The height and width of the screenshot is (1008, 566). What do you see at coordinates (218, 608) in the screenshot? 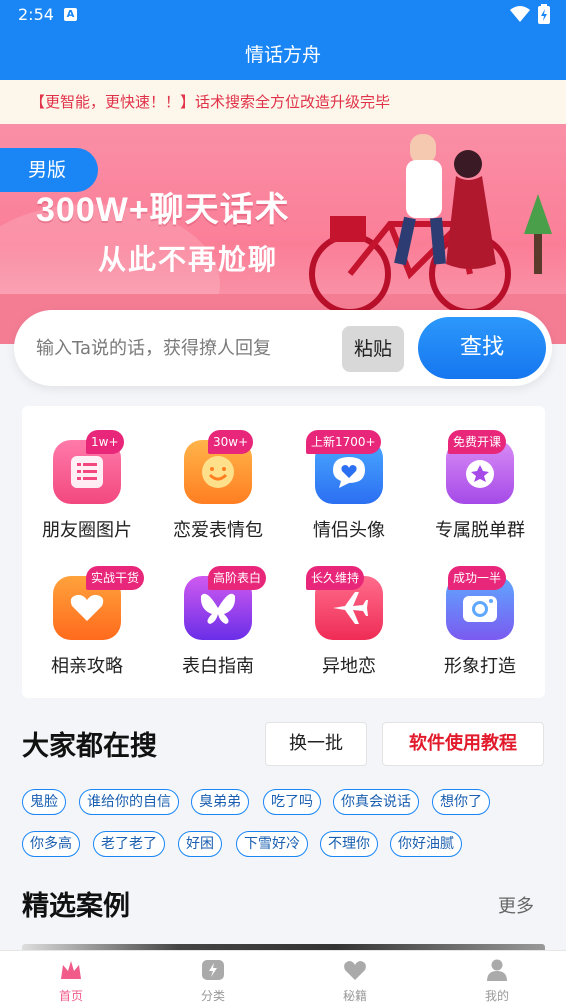
I see `butterfly-icon` at bounding box center [218, 608].